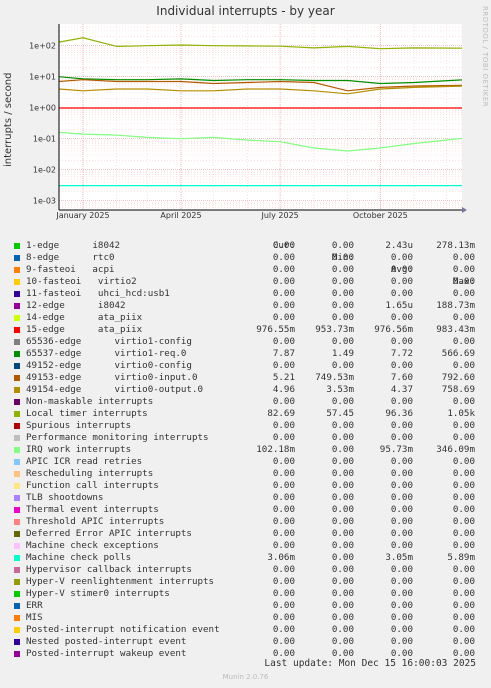 The height and width of the screenshot is (688, 491). Describe the element at coordinates (34, 605) in the screenshot. I see `legend-label: ERR` at that location.